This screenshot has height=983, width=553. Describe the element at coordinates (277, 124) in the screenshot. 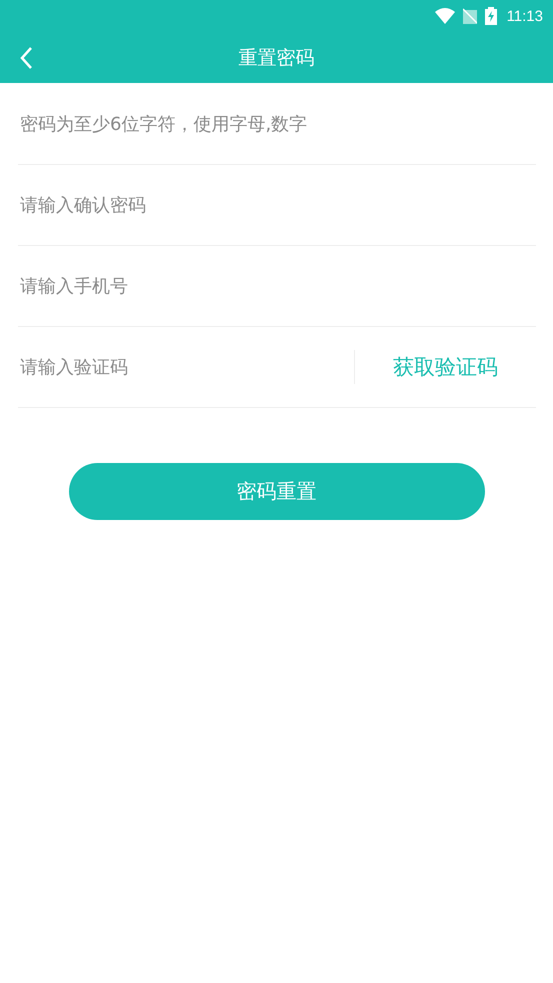

I see `input-field: 密码为至少6位字符，使用字母,数字` at that location.